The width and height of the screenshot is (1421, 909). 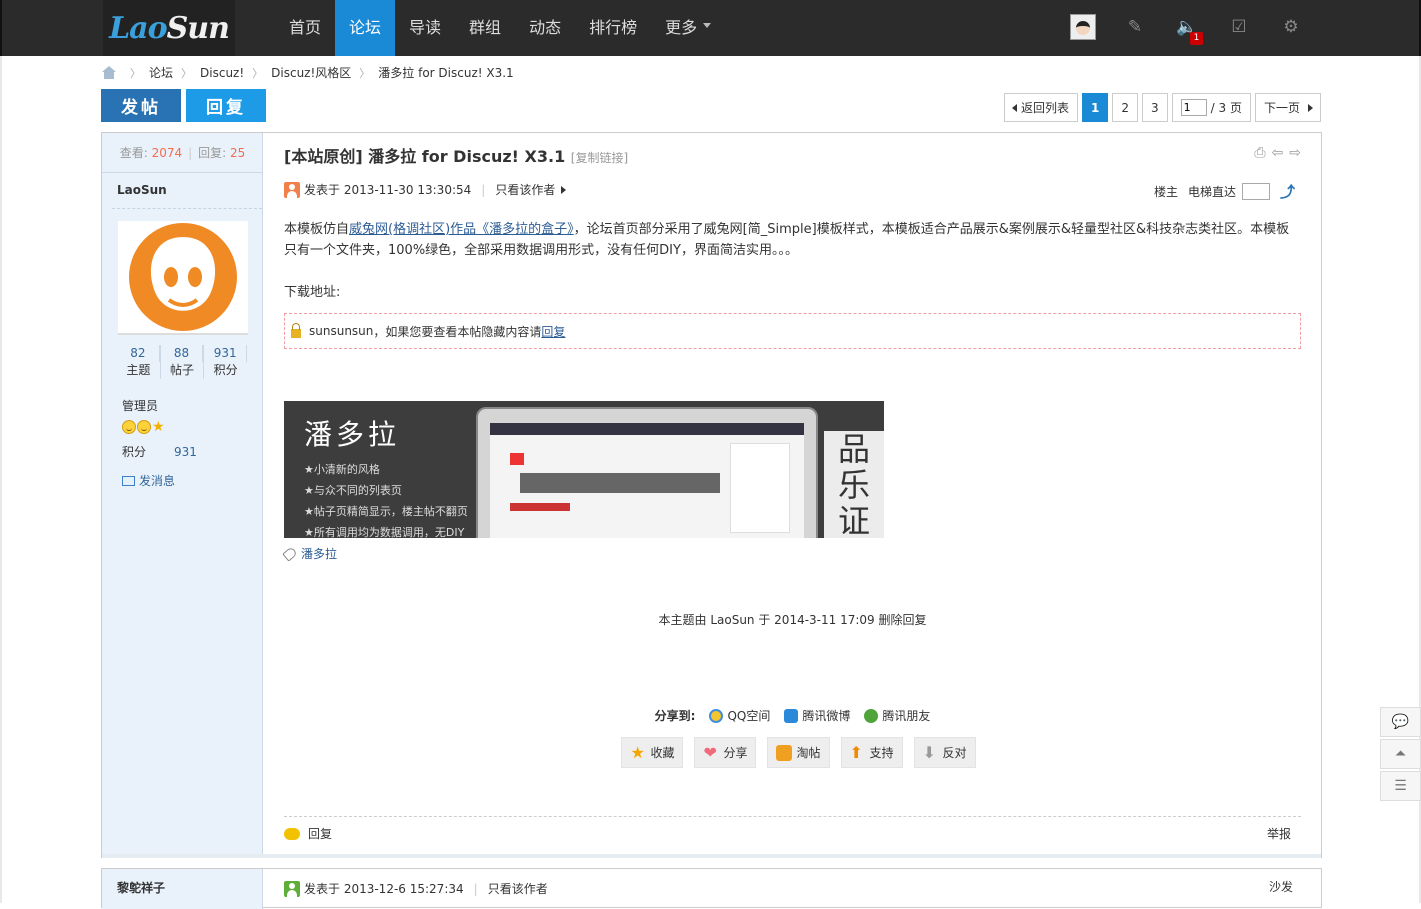 What do you see at coordinates (599, 158) in the screenshot?
I see `copy-link-button: [复制链接]` at bounding box center [599, 158].